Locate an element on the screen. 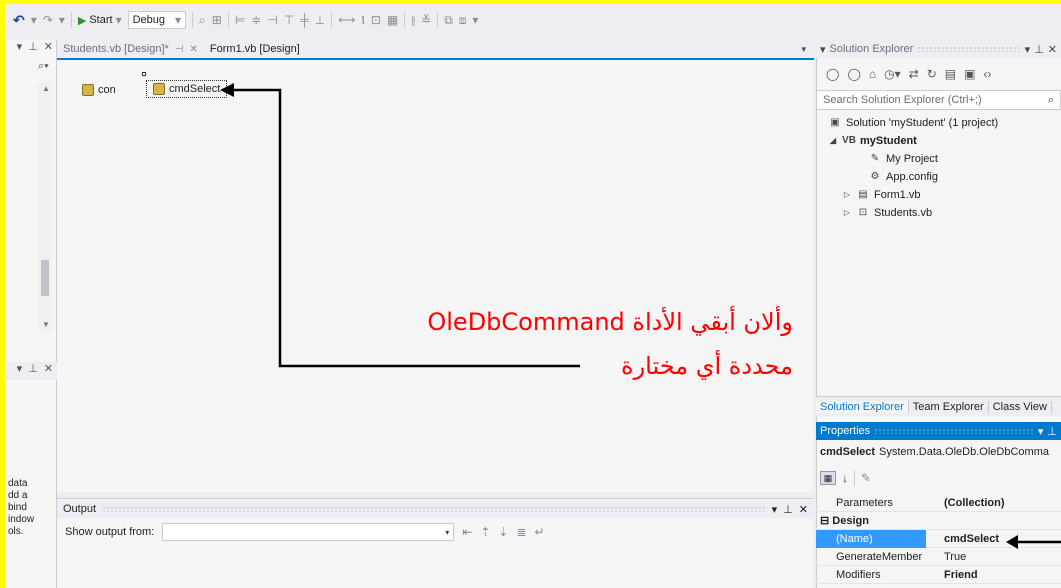 Image resolution: width=1061 pixels, height=588 pixels. align-center-icon: ≑ is located at coordinates (256, 20).